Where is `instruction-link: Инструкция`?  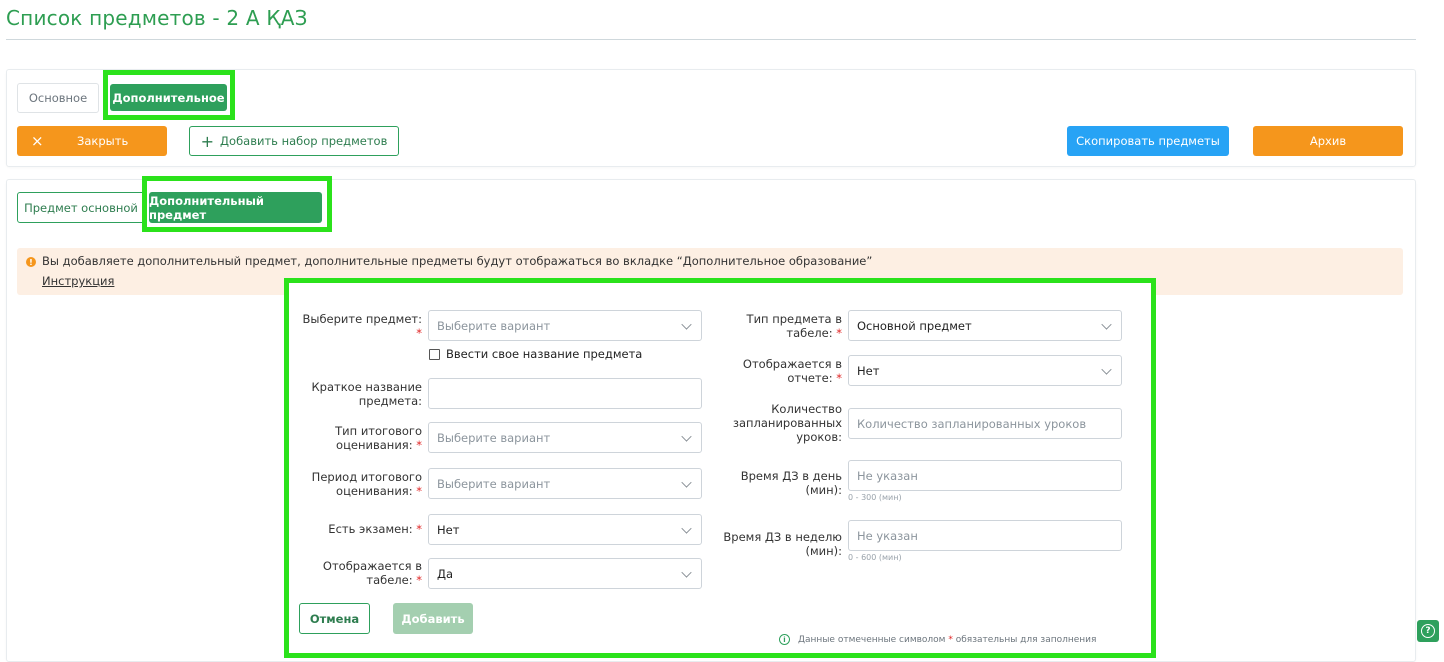
instruction-link: Инструкция is located at coordinates (78, 281).